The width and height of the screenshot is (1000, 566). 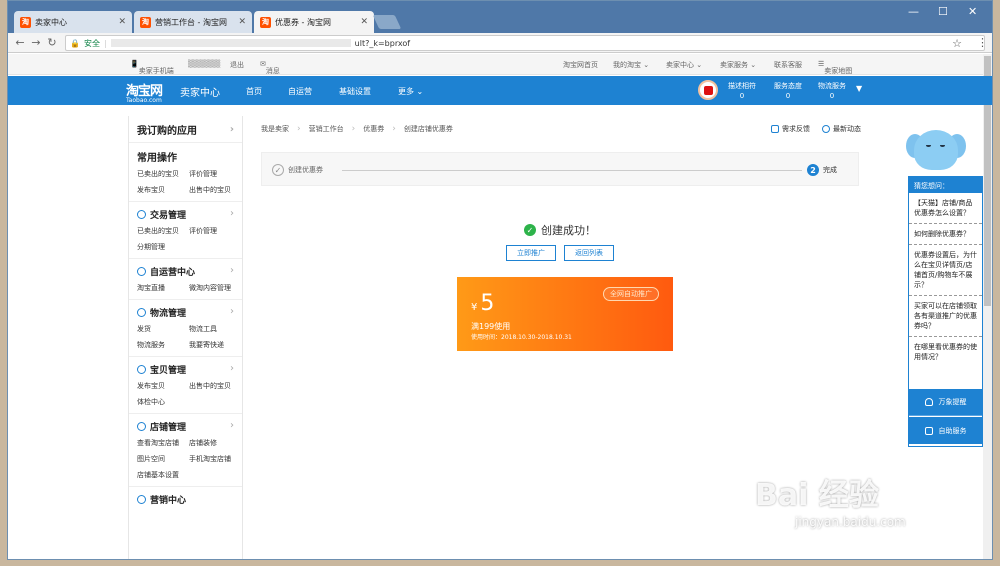 I want to click on url-blurred, so click(x=230, y=43).